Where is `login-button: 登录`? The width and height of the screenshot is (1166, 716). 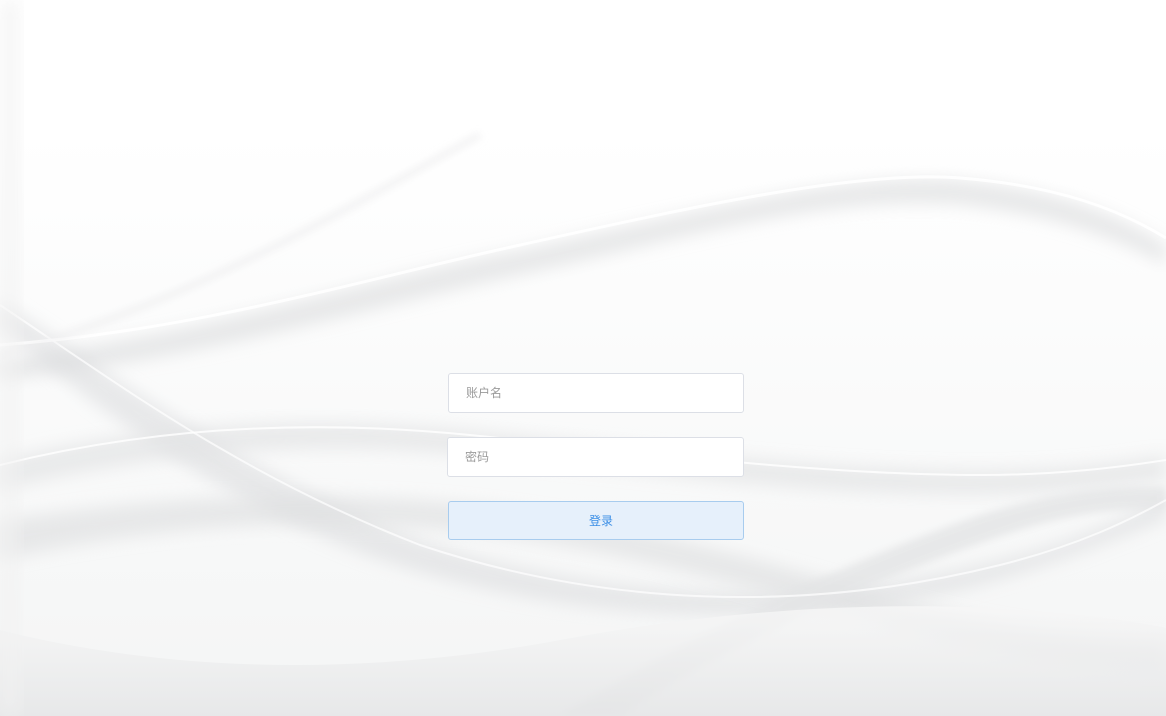
login-button: 登录 is located at coordinates (596, 520).